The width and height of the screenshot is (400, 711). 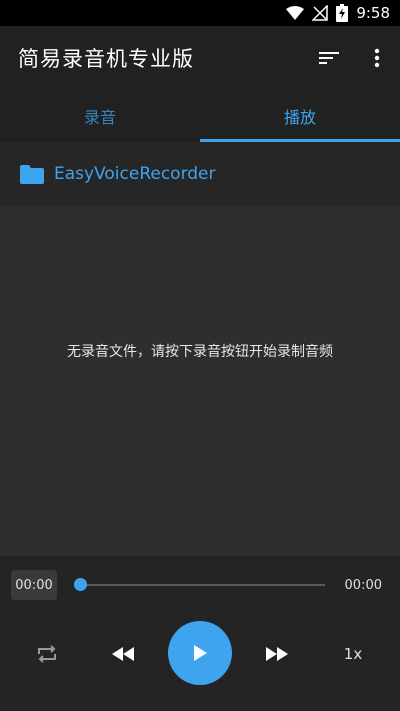 I want to click on folder-name: EasyVoiceRecorder, so click(x=135, y=174).